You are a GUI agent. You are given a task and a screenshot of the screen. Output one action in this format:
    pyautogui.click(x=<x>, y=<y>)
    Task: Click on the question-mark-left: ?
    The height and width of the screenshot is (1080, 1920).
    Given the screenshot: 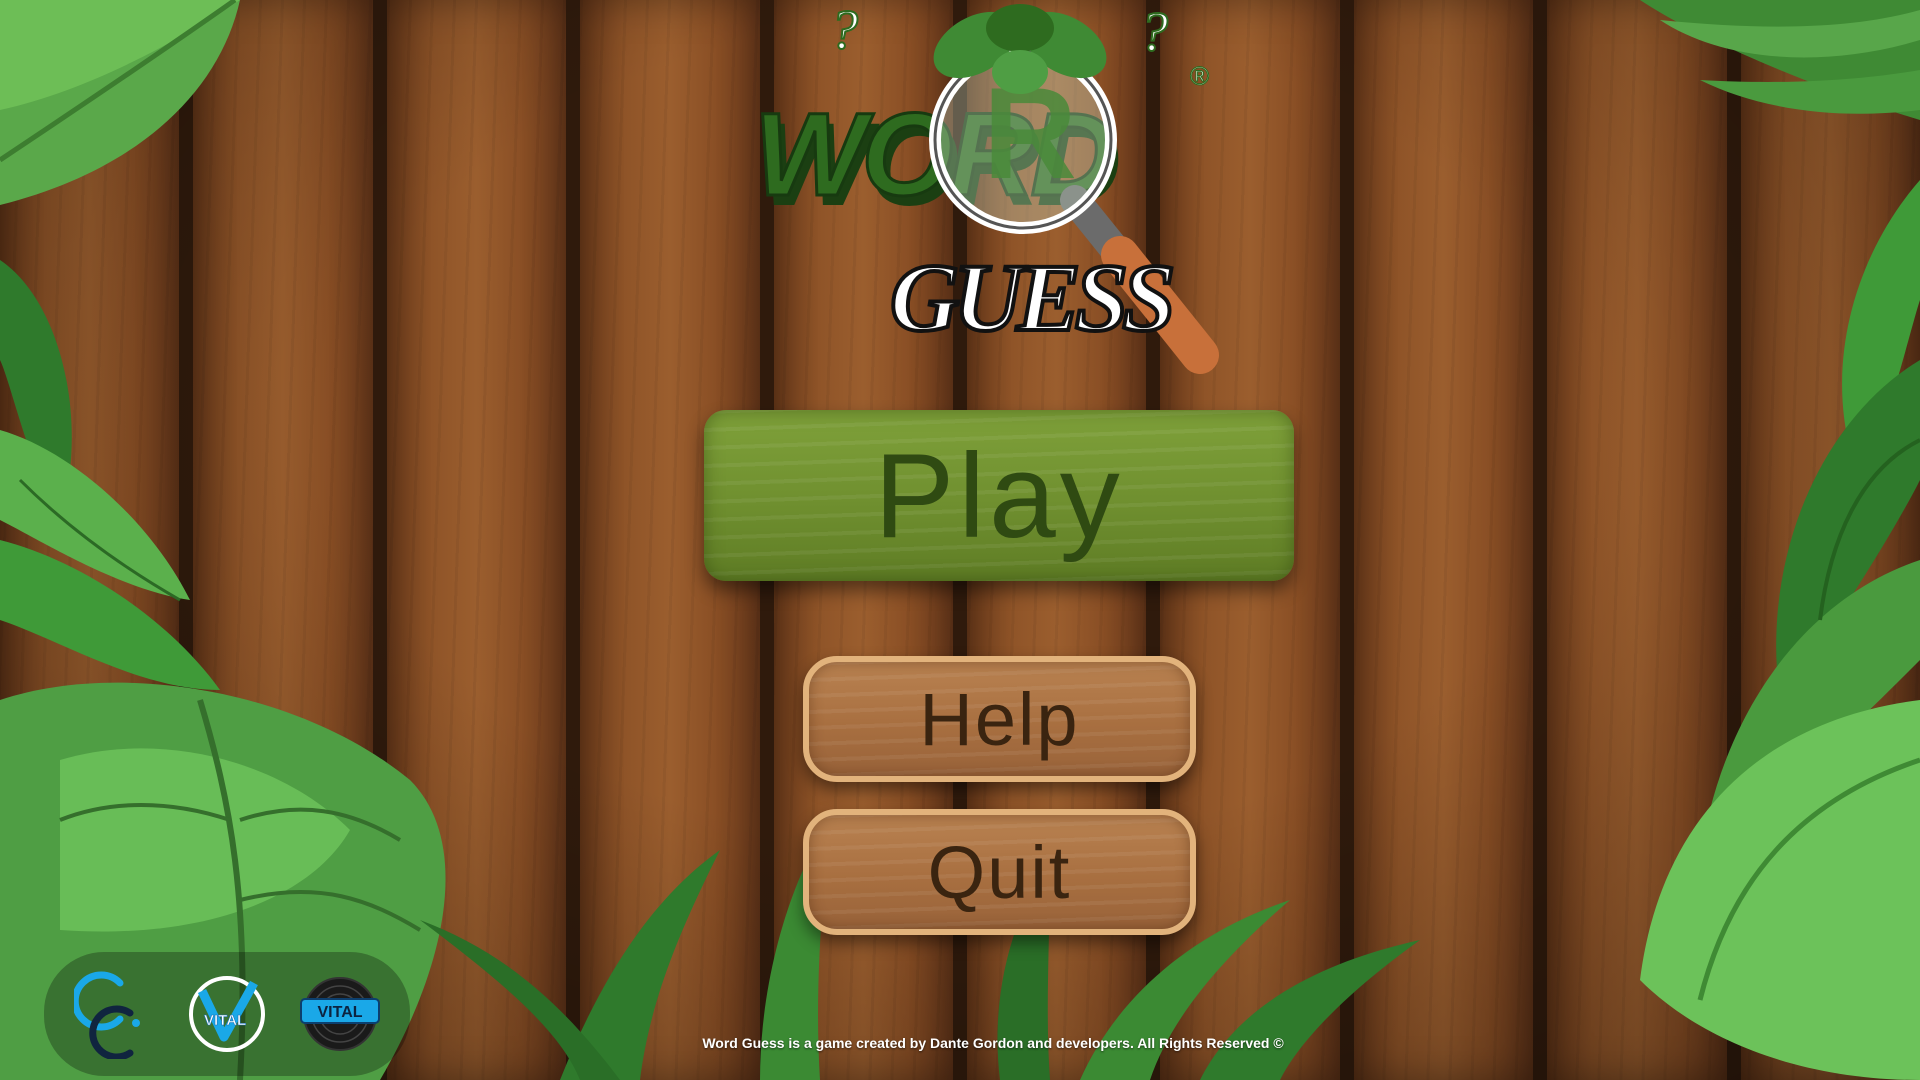 What is the action you would take?
    pyautogui.click(x=844, y=30)
    